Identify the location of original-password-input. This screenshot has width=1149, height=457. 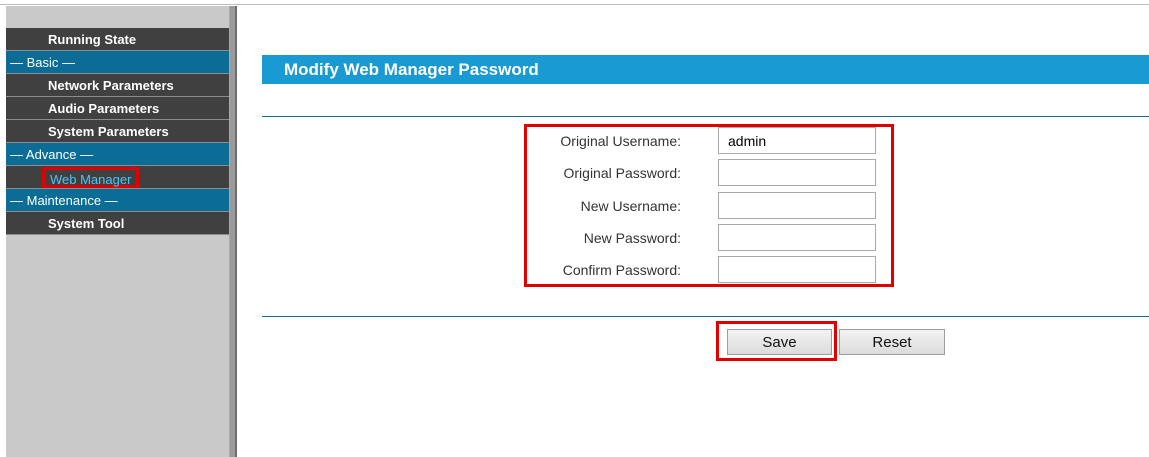
(797, 172).